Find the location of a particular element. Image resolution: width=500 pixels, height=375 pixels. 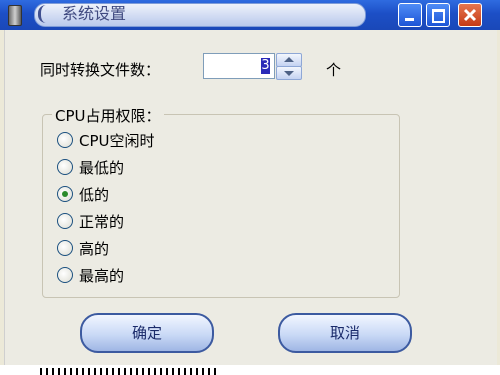

background-pattern is located at coordinates (130, 371).